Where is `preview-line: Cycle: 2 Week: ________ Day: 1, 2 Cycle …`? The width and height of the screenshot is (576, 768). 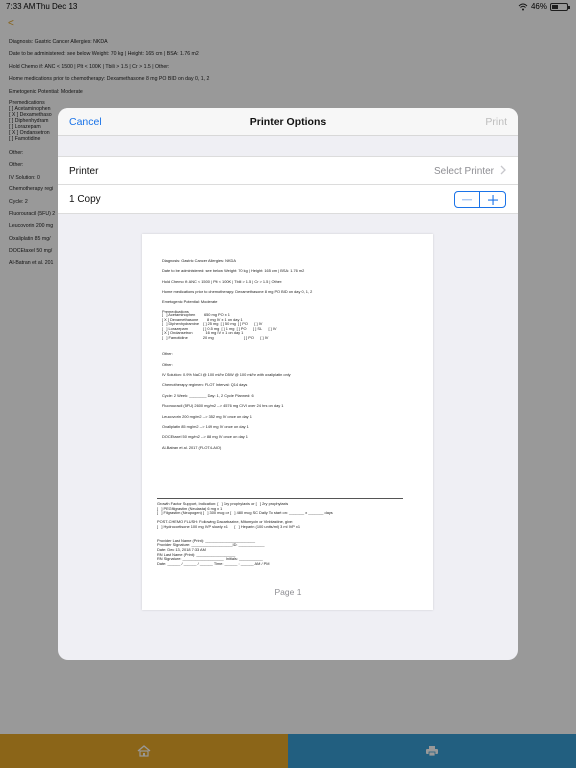 preview-line: Cycle: 2 Week: ________ Day: 1, 2 Cycle … is located at coordinates (208, 395).